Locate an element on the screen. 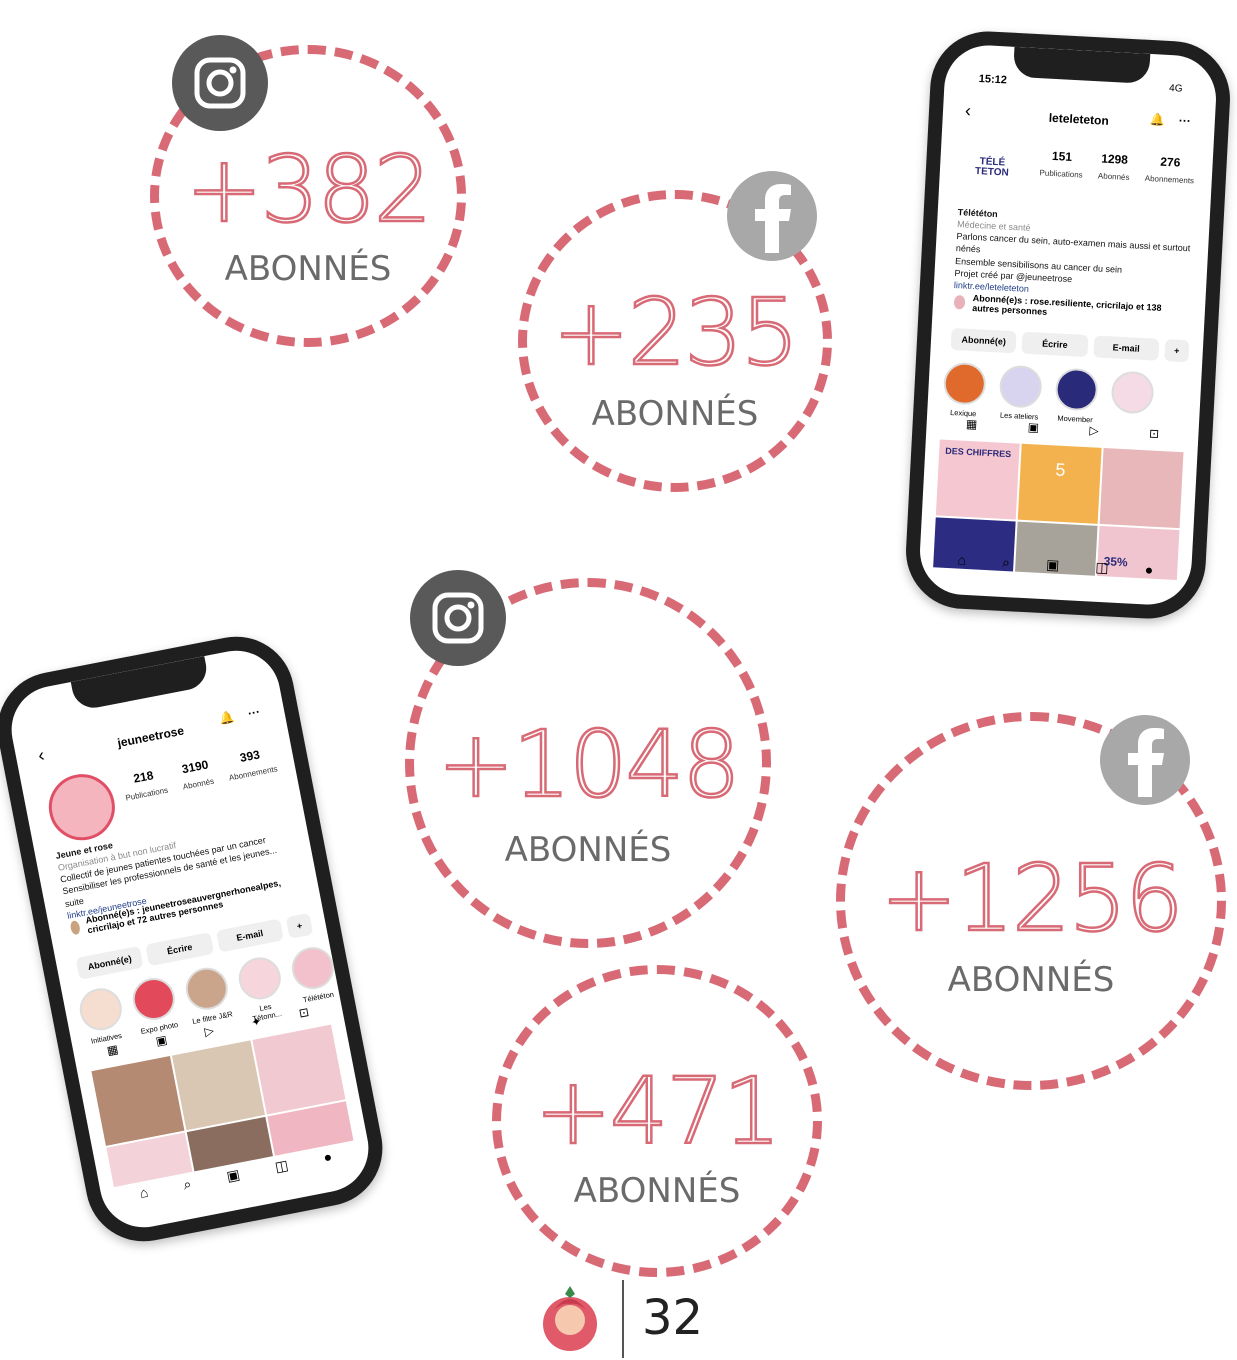  count-following: 393 Abonnements is located at coordinates (251, 765).